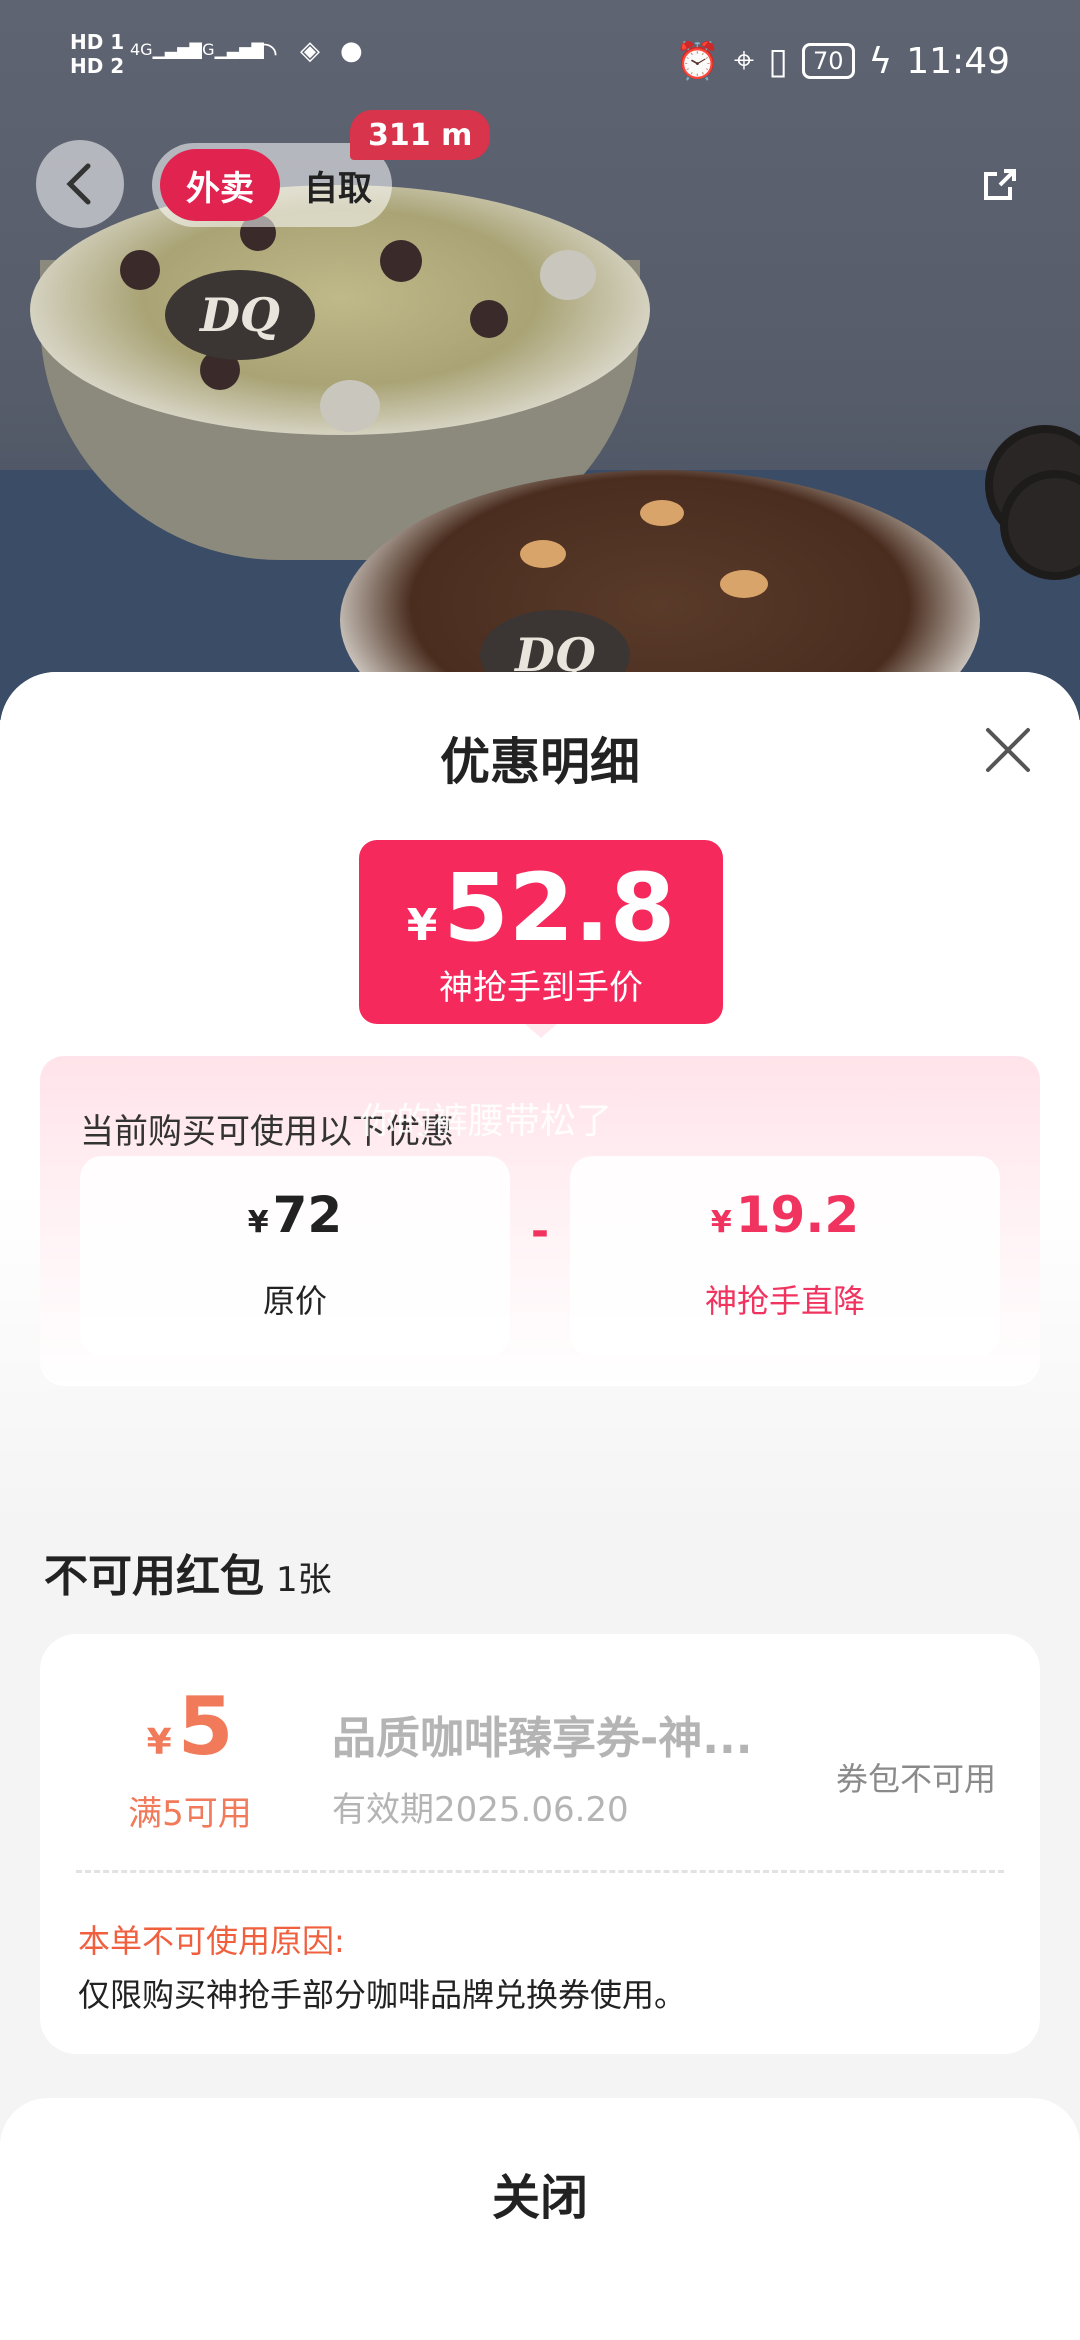 The image size is (1080, 2340). I want to click on share-icon, so click(1000, 184).